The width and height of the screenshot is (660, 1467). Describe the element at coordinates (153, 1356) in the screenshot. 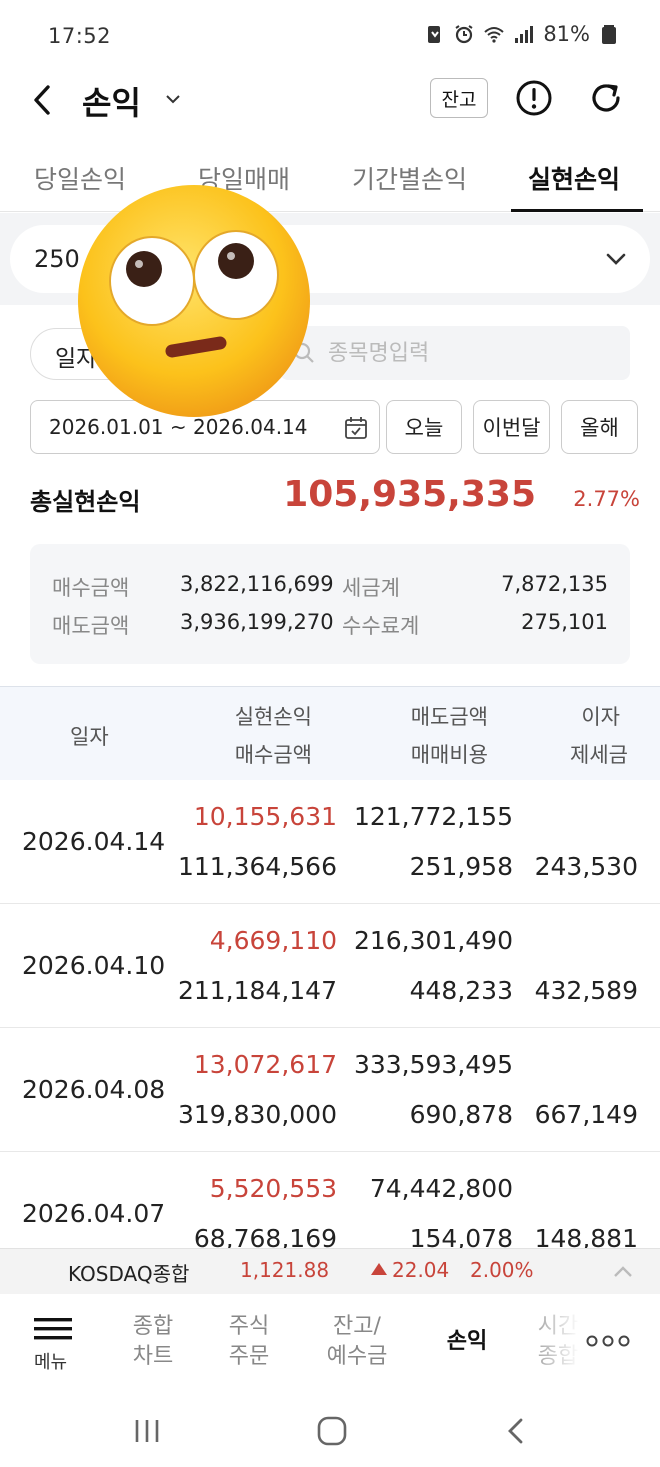

I see `nav-chart-line2: 차트` at that location.